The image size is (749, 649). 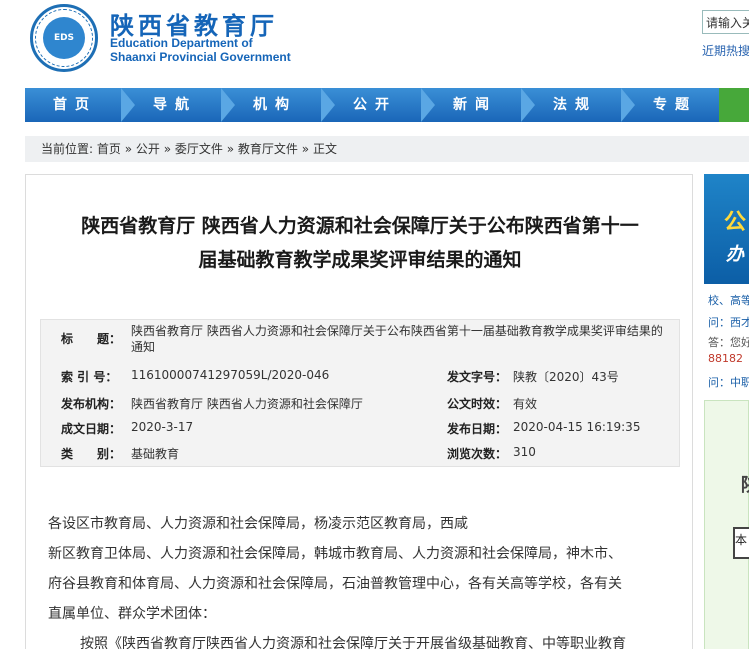 I want to click on breadcrumb-prefix: 当前位置:, so click(x=67, y=149).